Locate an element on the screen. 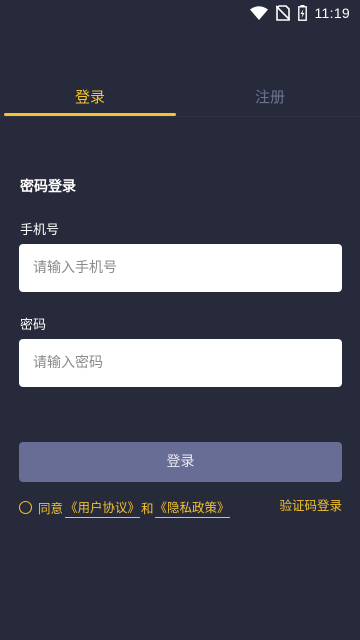 This screenshot has height=640, width=360. password-label: 密码 is located at coordinates (33, 325).